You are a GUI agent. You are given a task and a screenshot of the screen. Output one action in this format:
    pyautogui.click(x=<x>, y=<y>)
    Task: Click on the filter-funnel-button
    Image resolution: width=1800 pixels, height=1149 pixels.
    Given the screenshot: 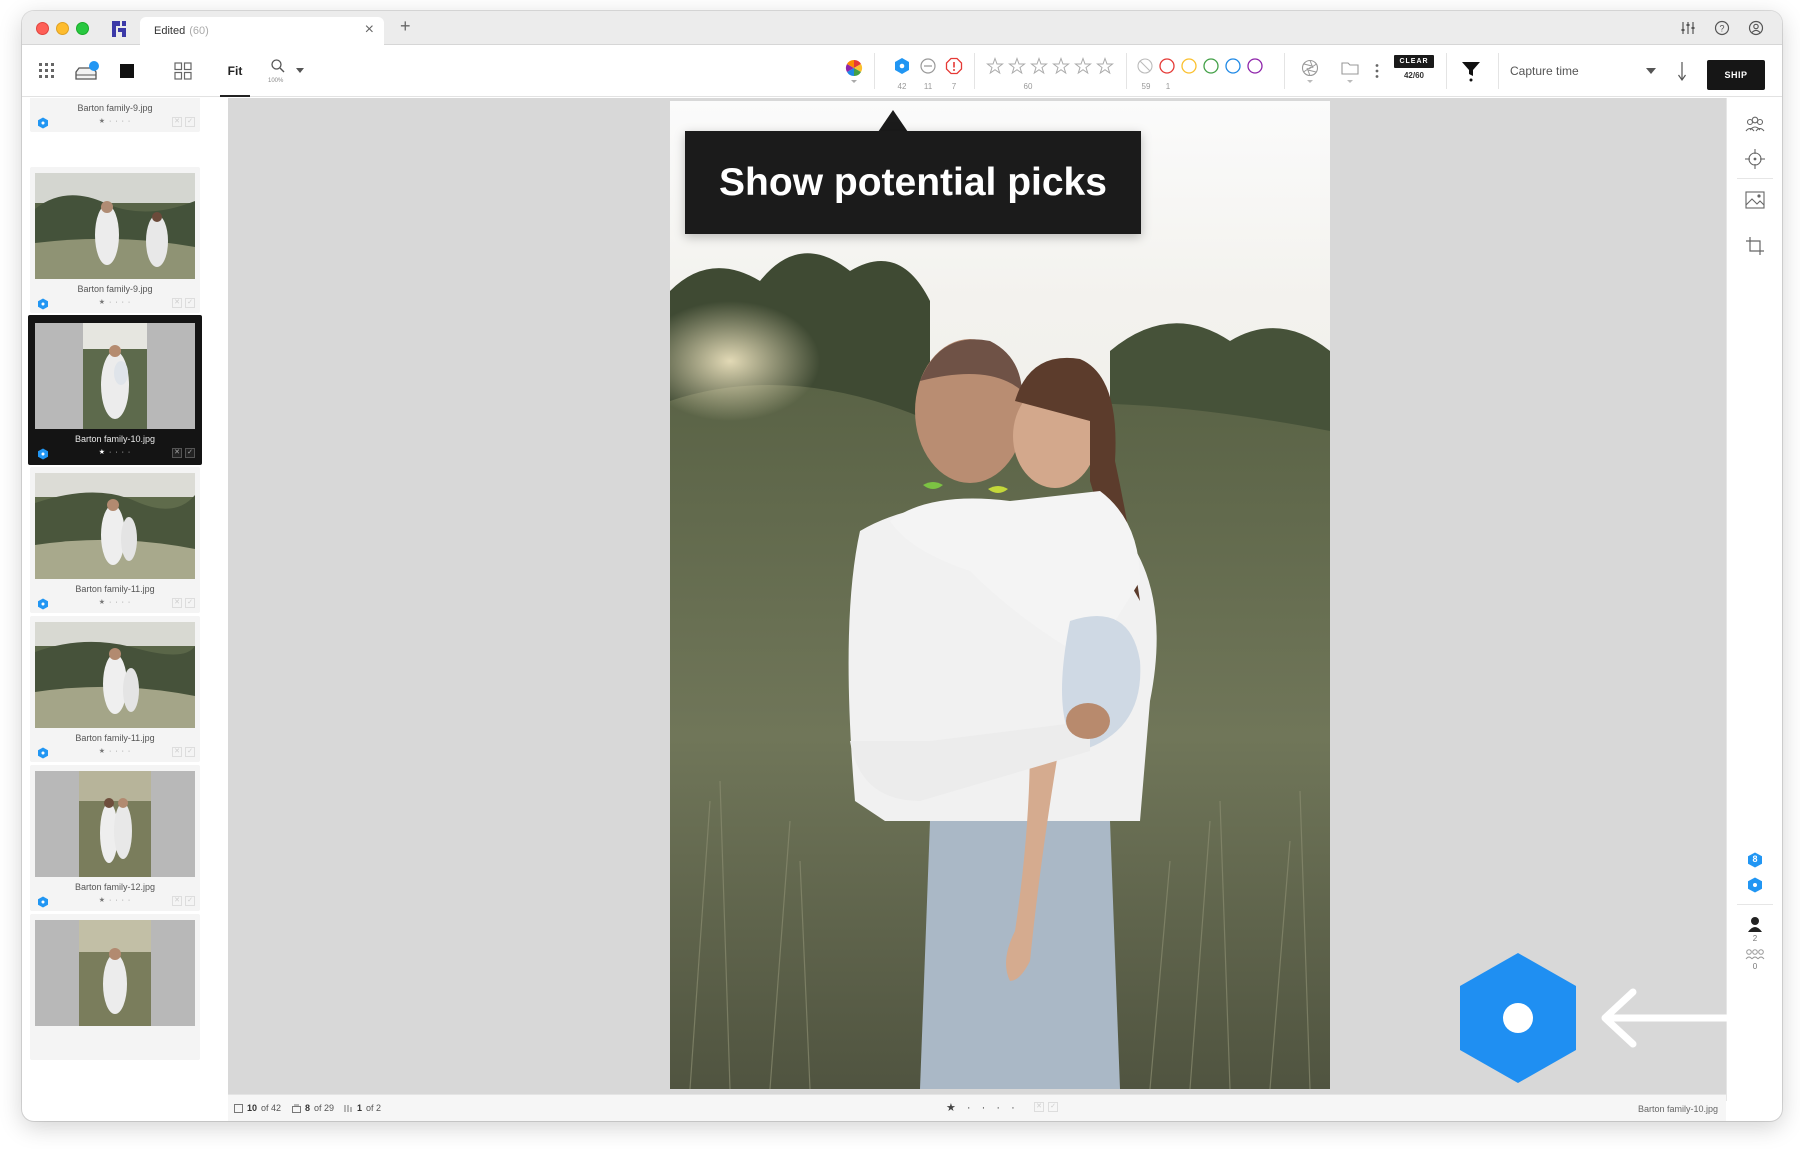 What is the action you would take?
    pyautogui.click(x=1471, y=71)
    